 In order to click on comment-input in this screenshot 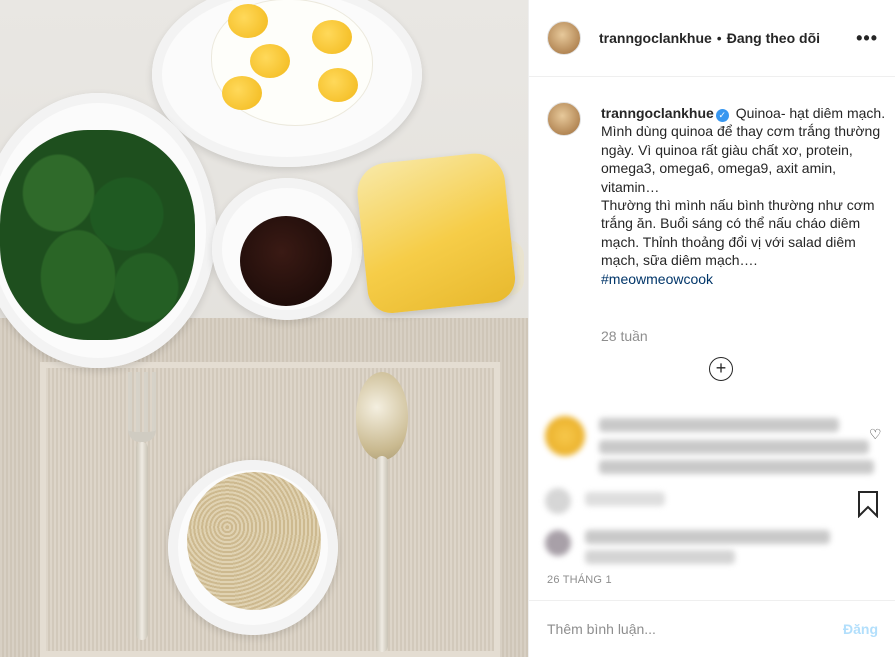, I will do `click(695, 629)`.